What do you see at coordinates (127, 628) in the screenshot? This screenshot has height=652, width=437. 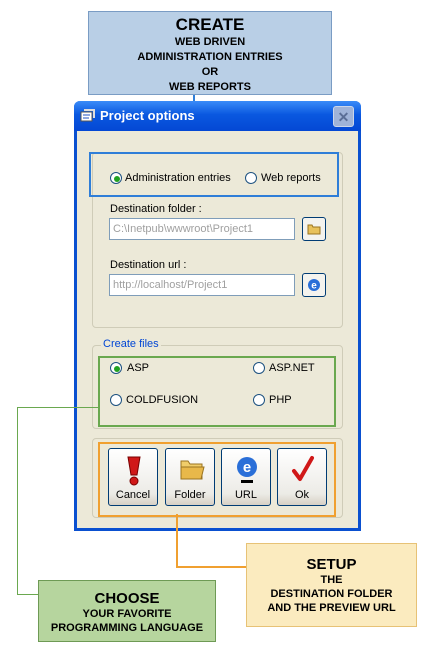 I see `choose-callout-line: PROGRAMMING LANGUAGE` at bounding box center [127, 628].